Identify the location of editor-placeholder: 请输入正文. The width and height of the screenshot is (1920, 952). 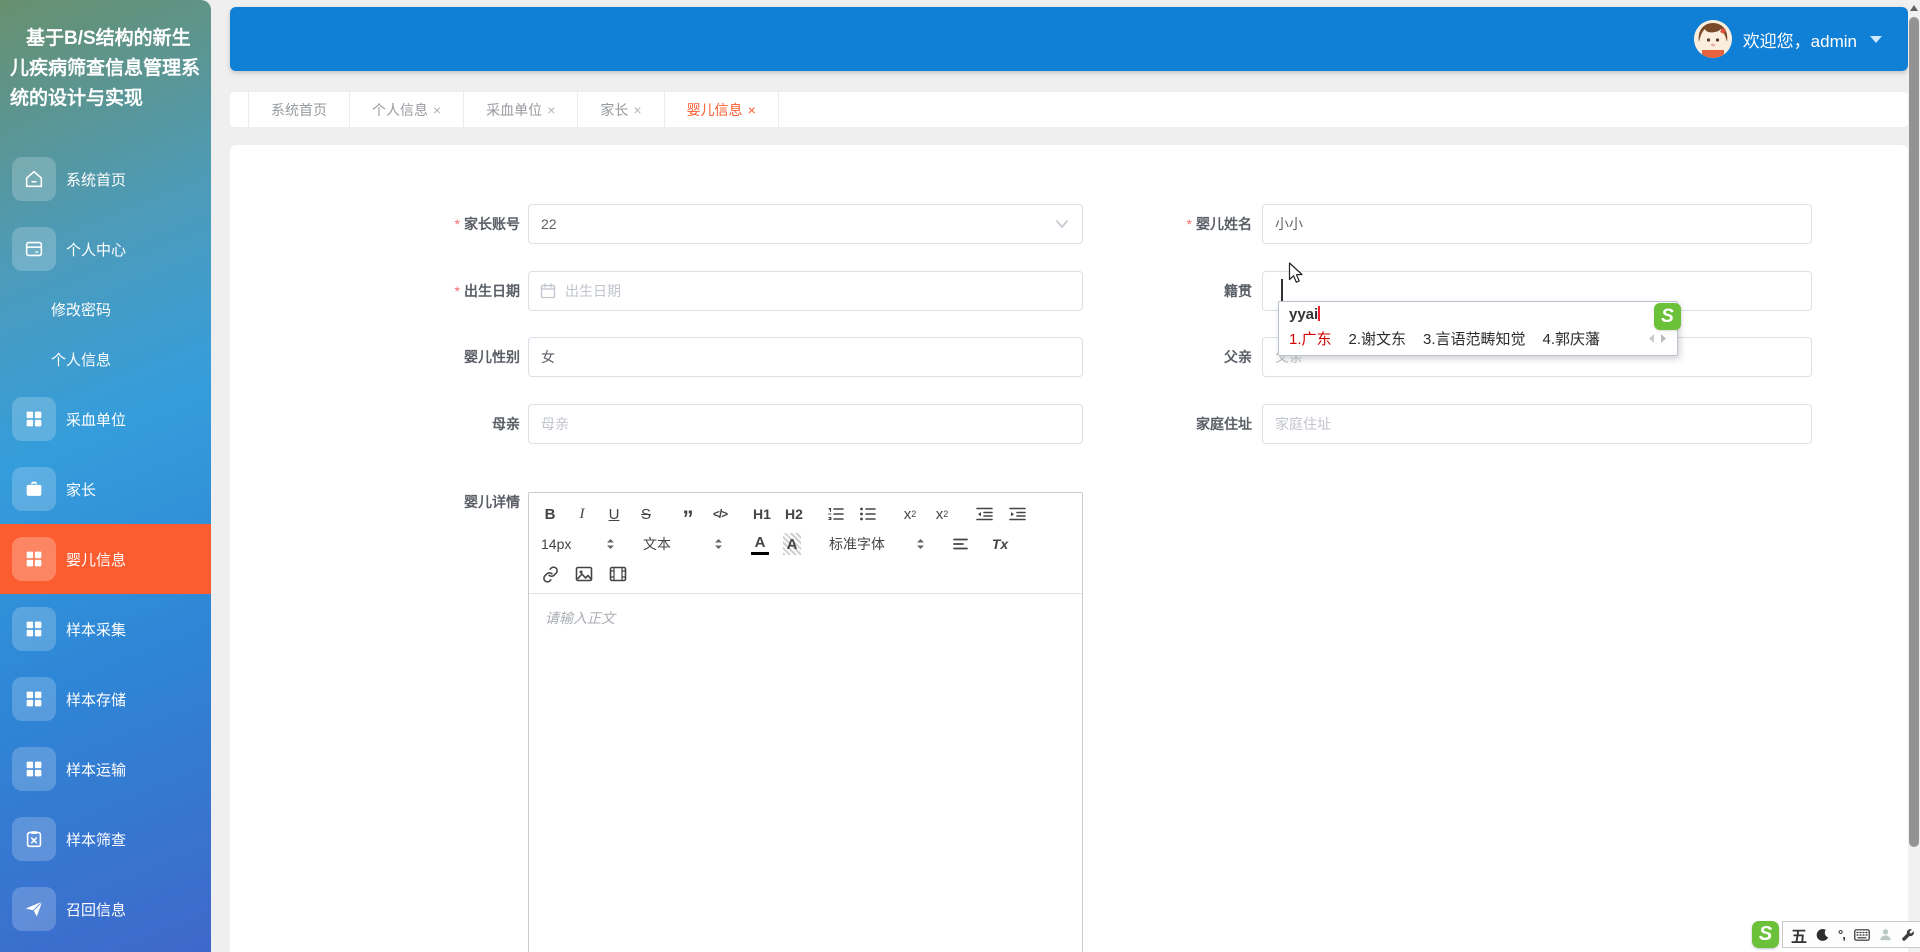
(580, 618).